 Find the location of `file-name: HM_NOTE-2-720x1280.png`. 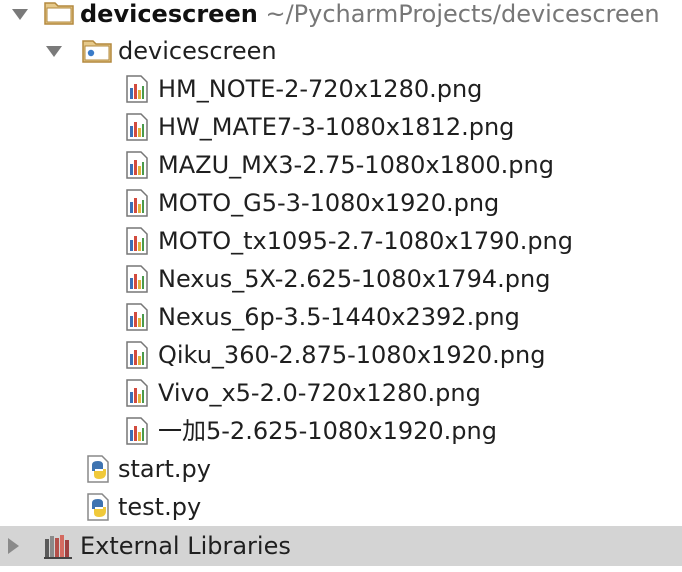

file-name: HM_NOTE-2-720x1280.png is located at coordinates (320, 89).